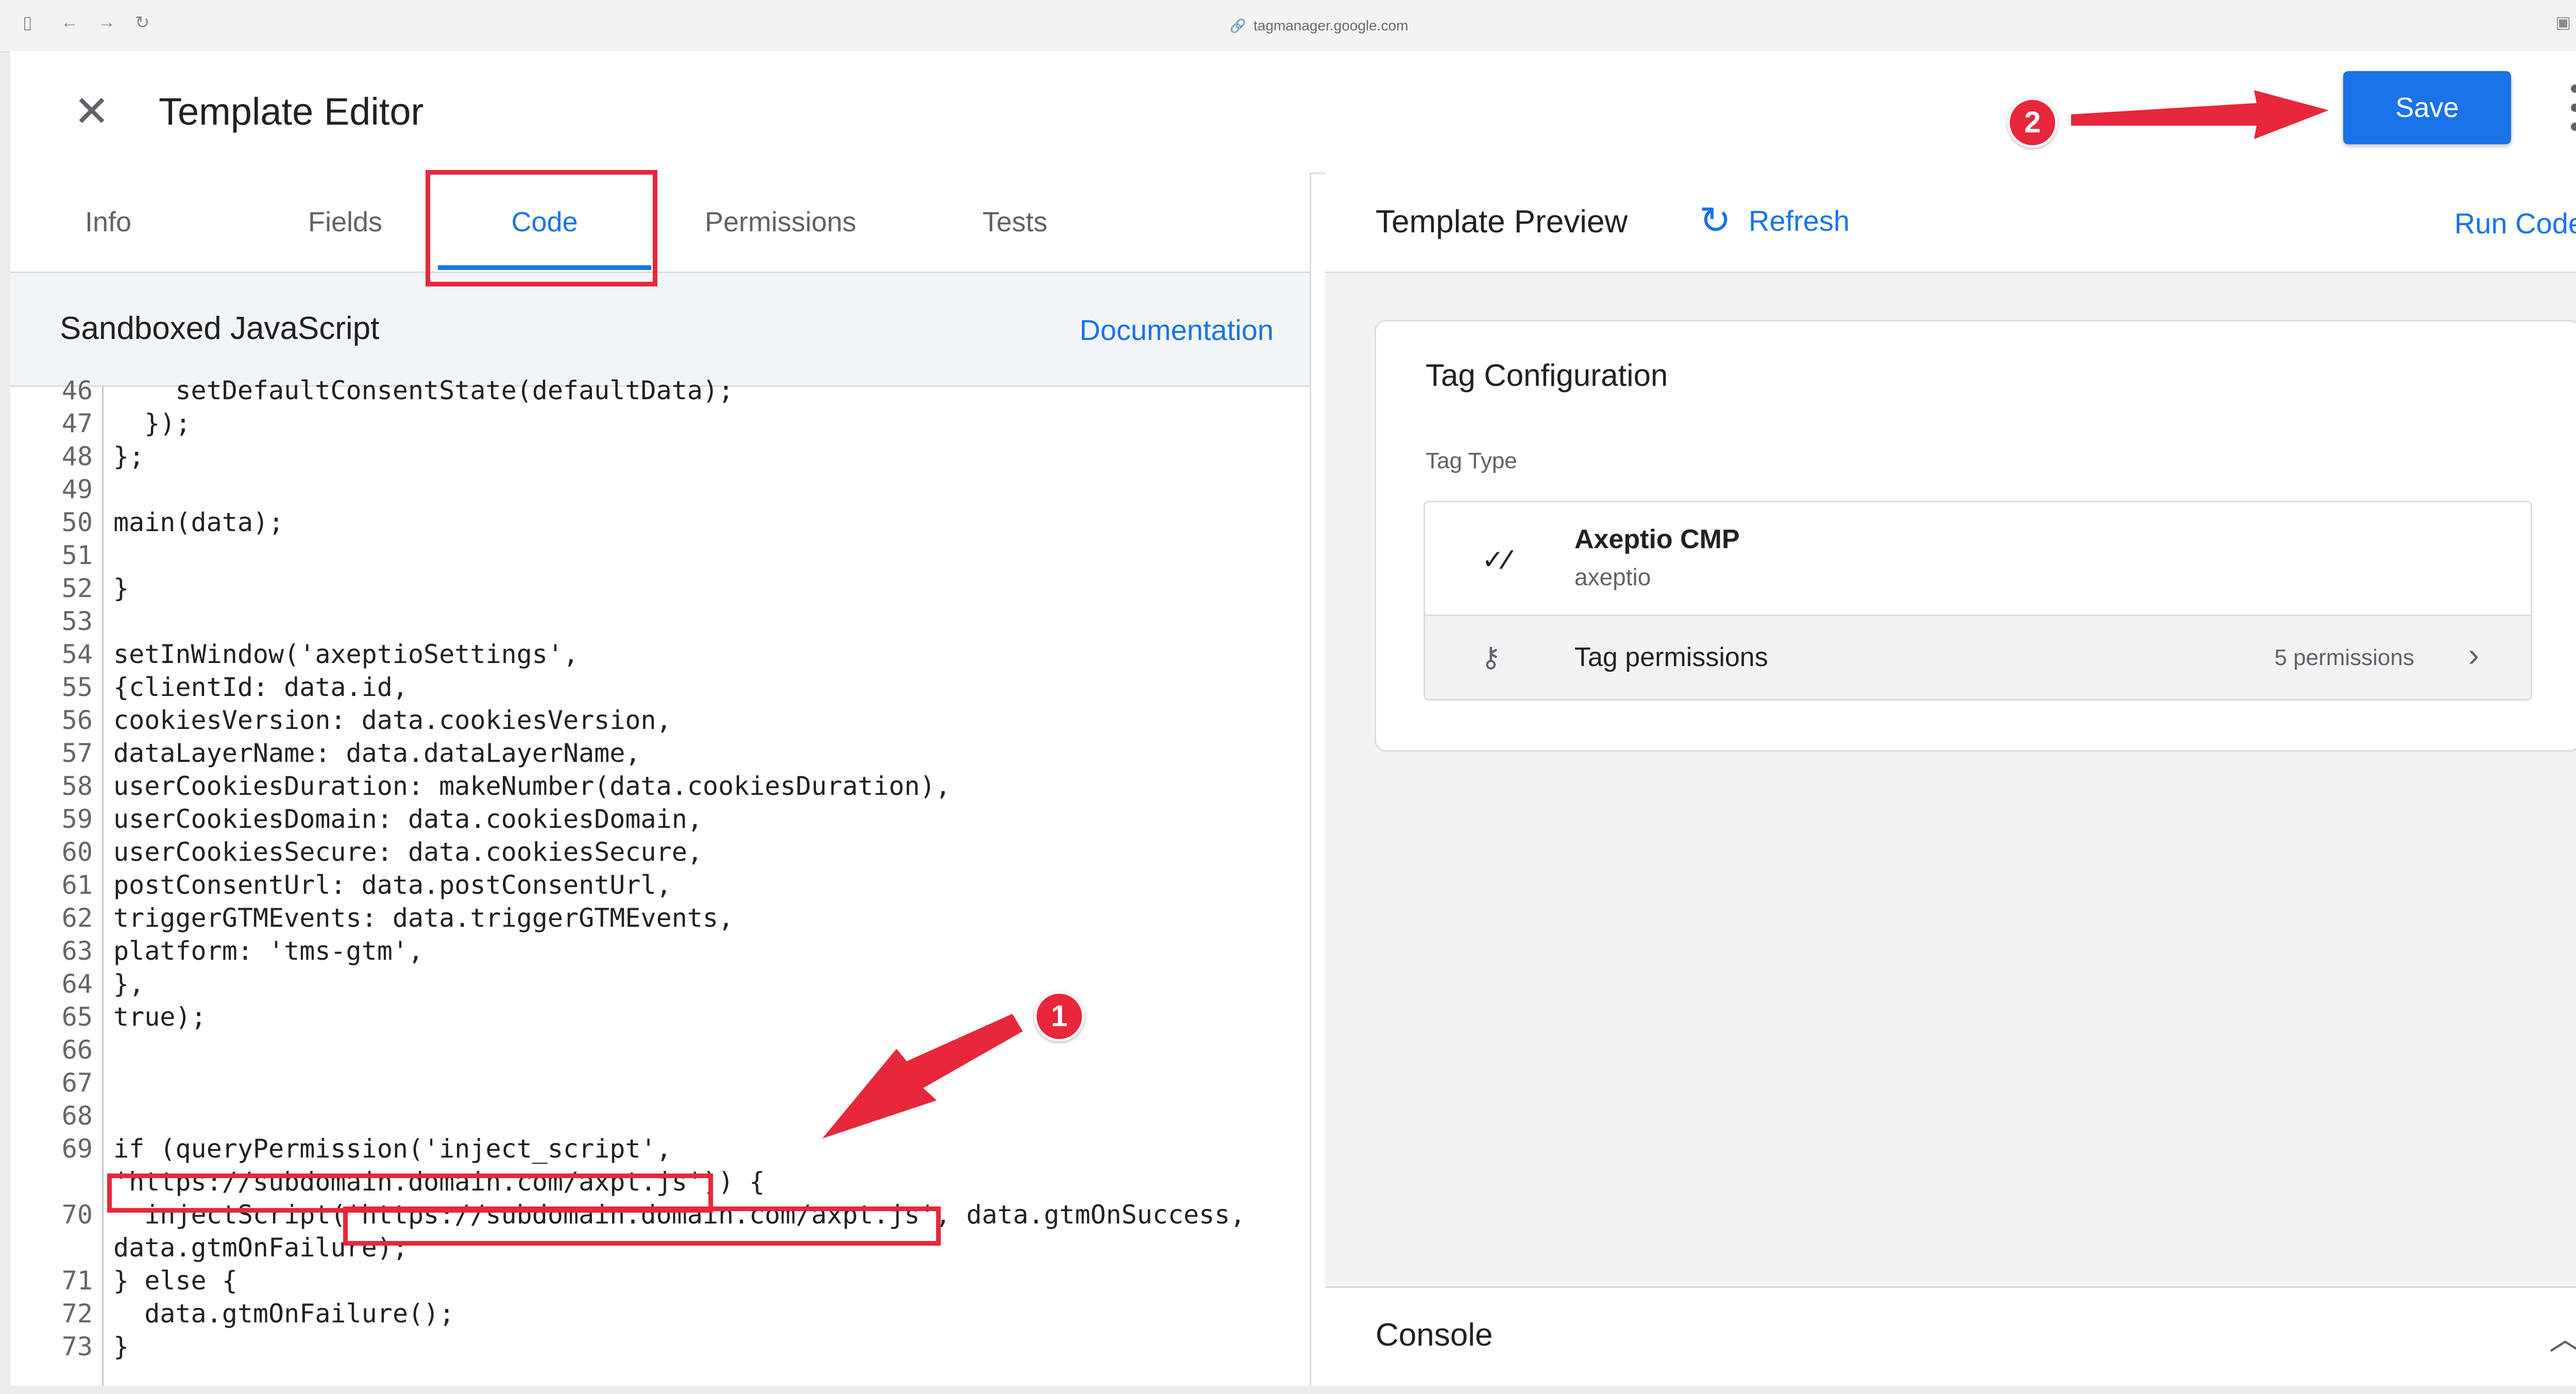 Image resolution: width=2576 pixels, height=1394 pixels. Describe the element at coordinates (77, 489) in the screenshot. I see `line-number: 49` at that location.